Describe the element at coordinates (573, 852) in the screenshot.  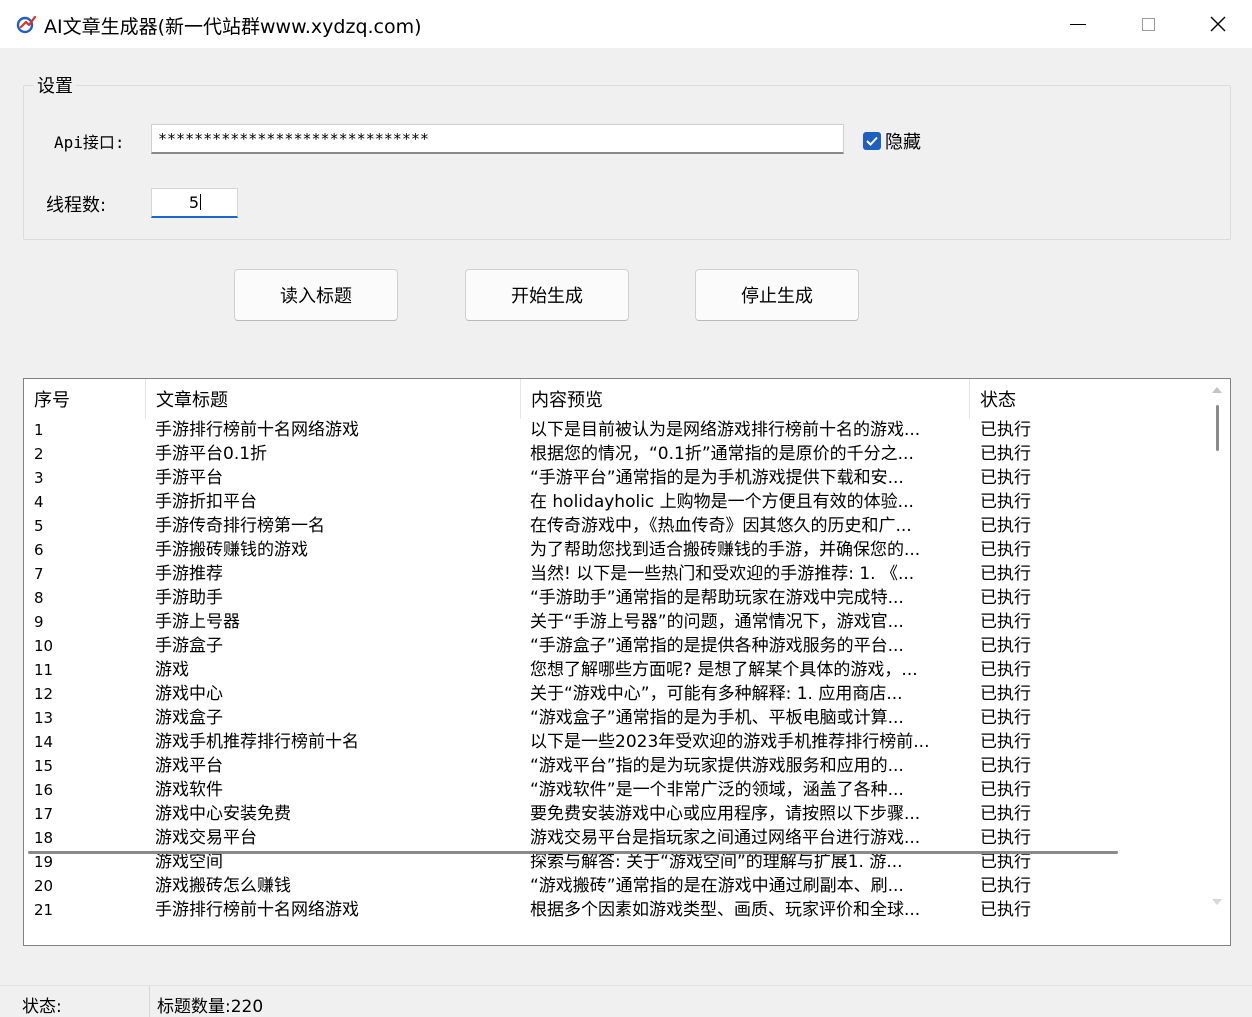
I see `horizontal-scroll-thumb` at that location.